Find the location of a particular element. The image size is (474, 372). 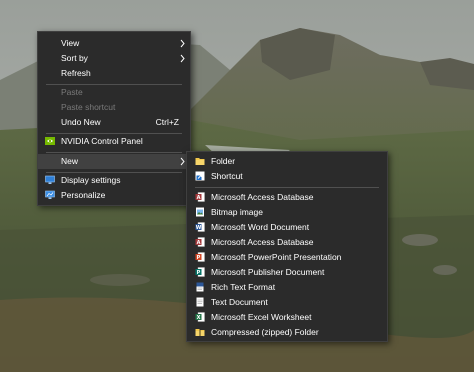

menu-item-paste-shortcut: Paste shortcut is located at coordinates (114, 107).